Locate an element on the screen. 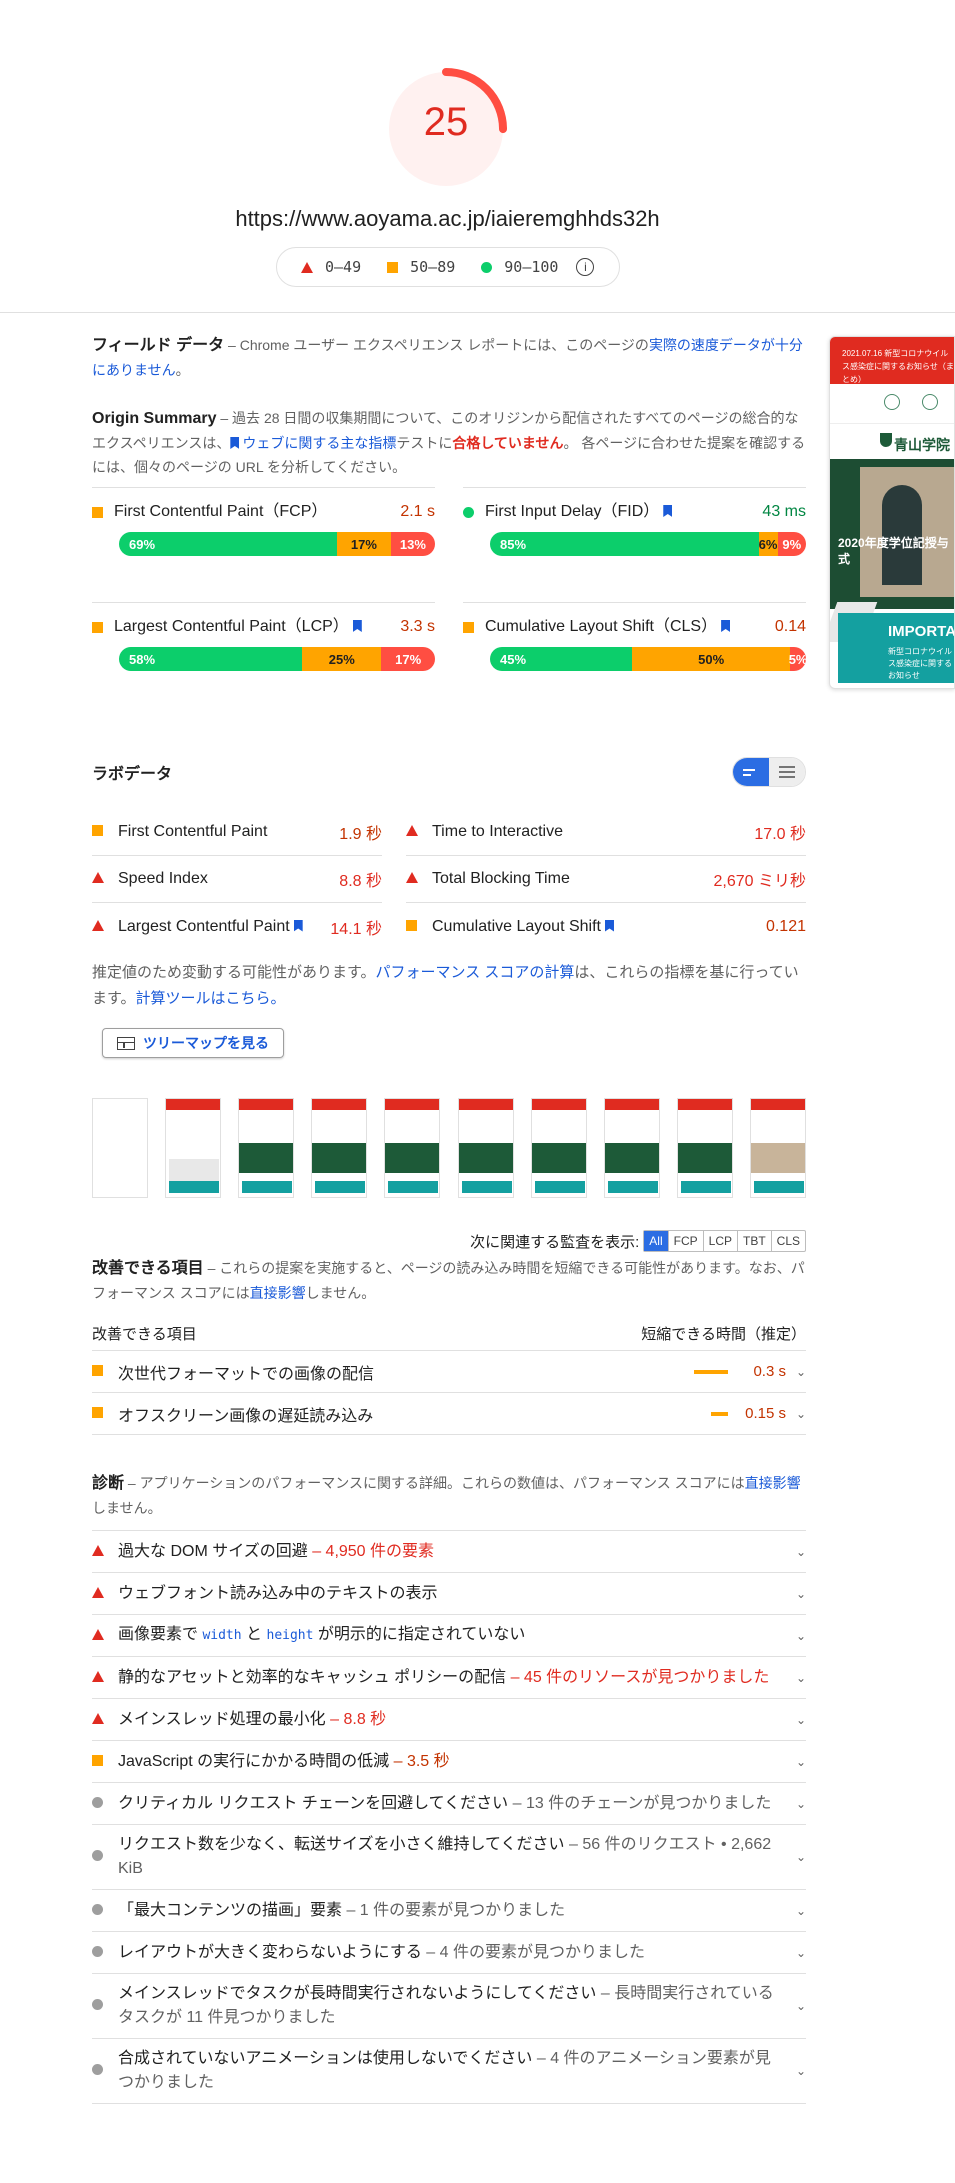  diagnostic-row: 「最大コンテンツの描画」要素 – 1 件の要素が見つかりました ⌄ is located at coordinates (449, 1911).